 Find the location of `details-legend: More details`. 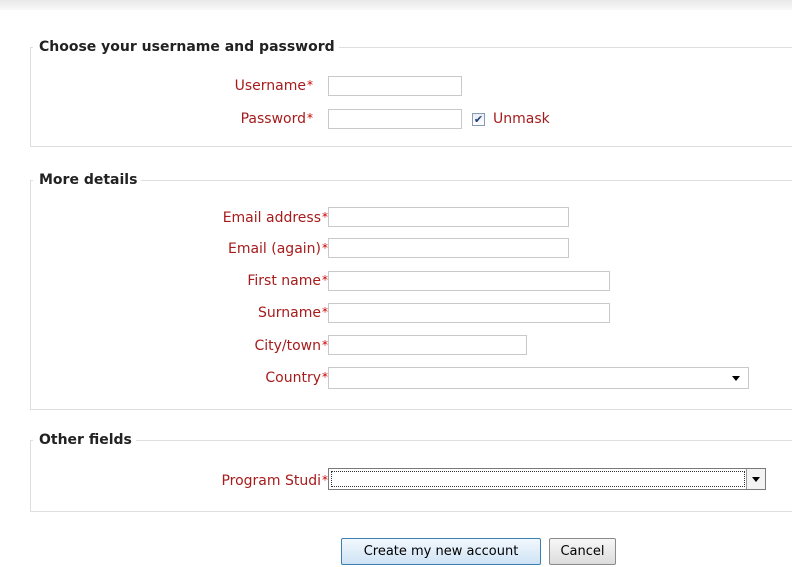

details-legend: More details is located at coordinates (87, 180).